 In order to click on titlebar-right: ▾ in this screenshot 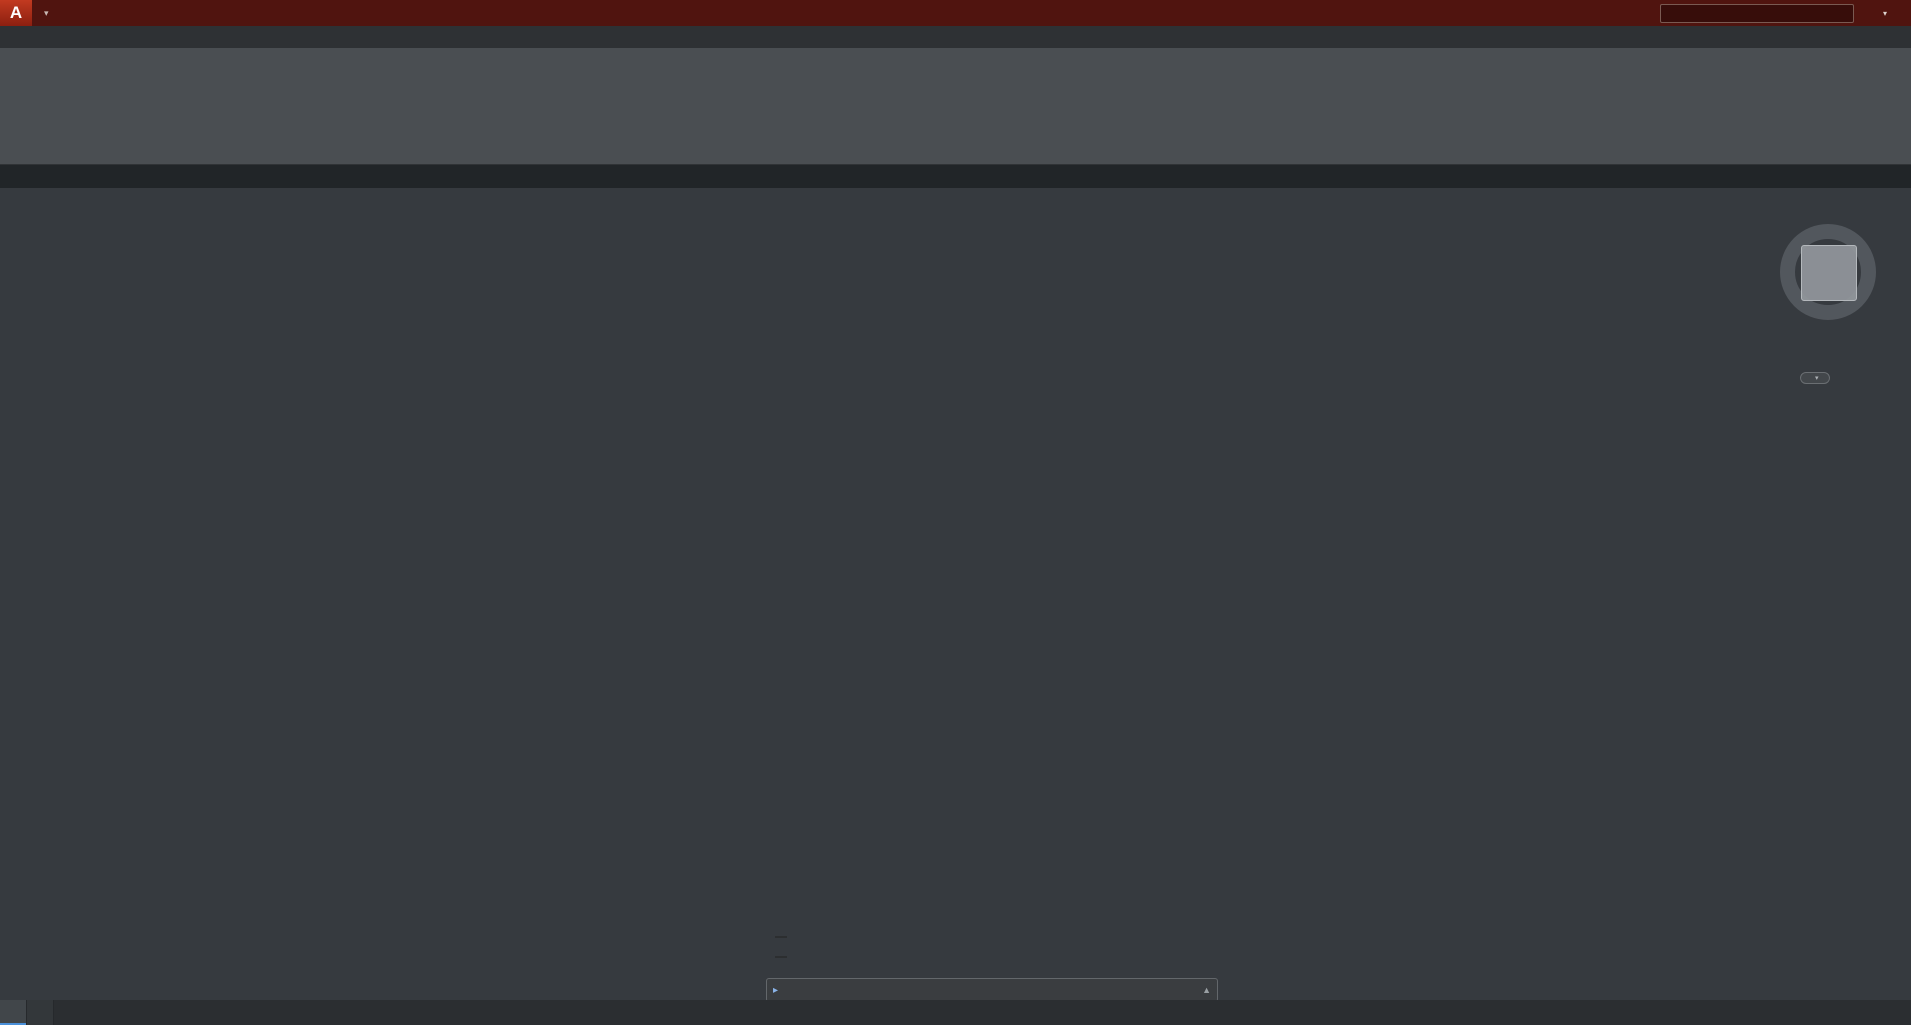, I will do `click(1785, 13)`.